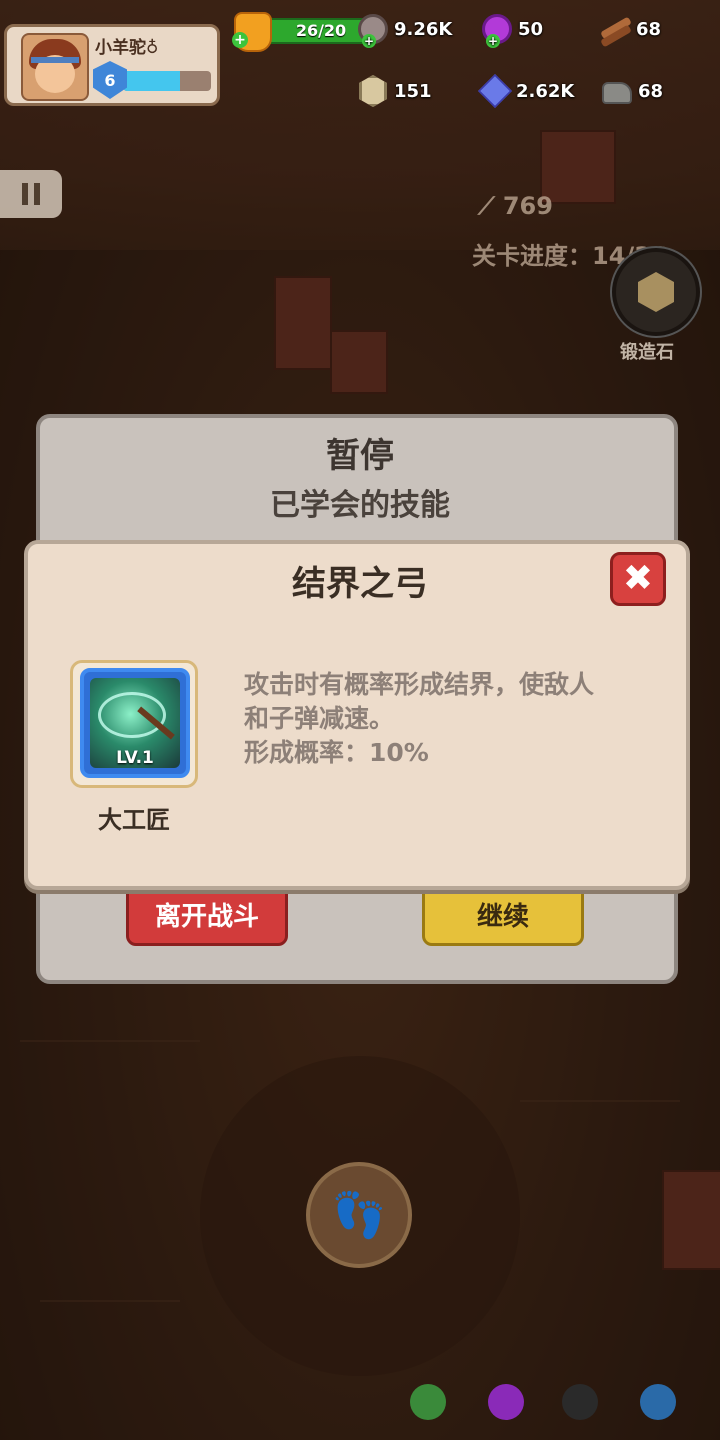 The width and height of the screenshot is (720, 1440). I want to click on gear-resource: + 9.26K, so click(404, 30).